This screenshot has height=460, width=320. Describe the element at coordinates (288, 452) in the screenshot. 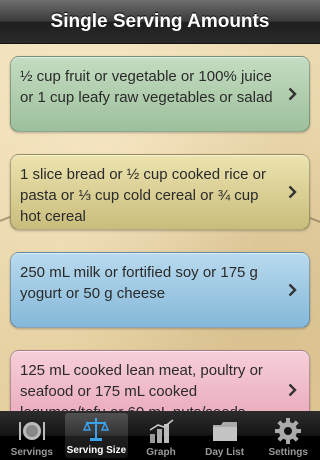

I see `tab-label: Settings` at that location.